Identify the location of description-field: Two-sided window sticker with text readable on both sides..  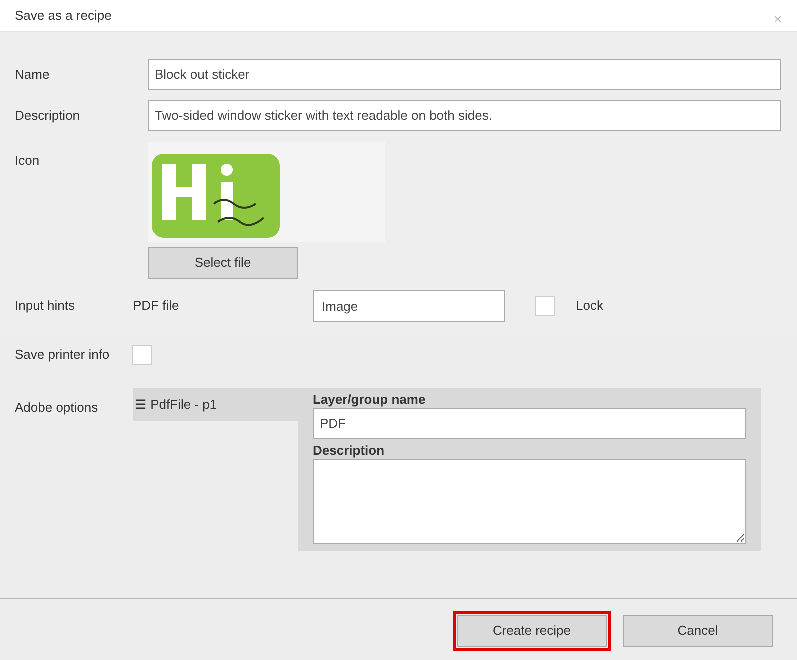
(464, 115).